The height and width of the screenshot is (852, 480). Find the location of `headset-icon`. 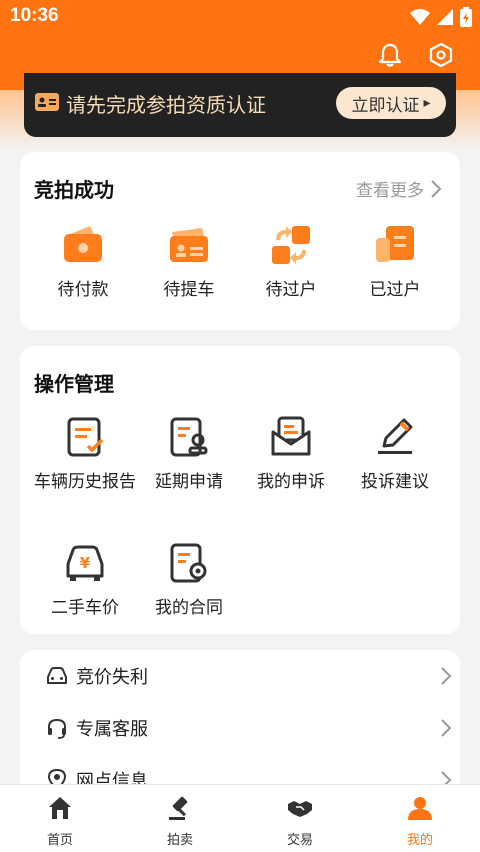

headset-icon is located at coordinates (57, 728).